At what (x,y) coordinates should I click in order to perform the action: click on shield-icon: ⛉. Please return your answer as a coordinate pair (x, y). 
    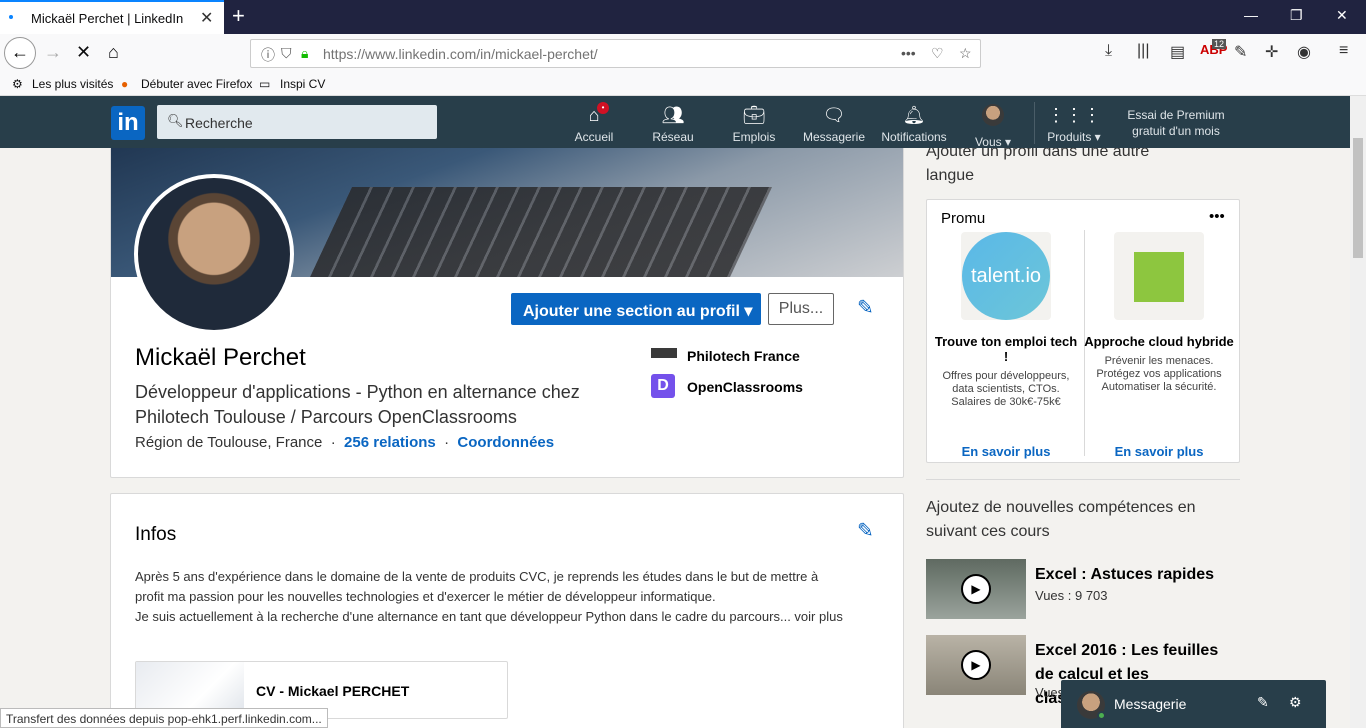
    Looking at the image, I should click on (286, 53).